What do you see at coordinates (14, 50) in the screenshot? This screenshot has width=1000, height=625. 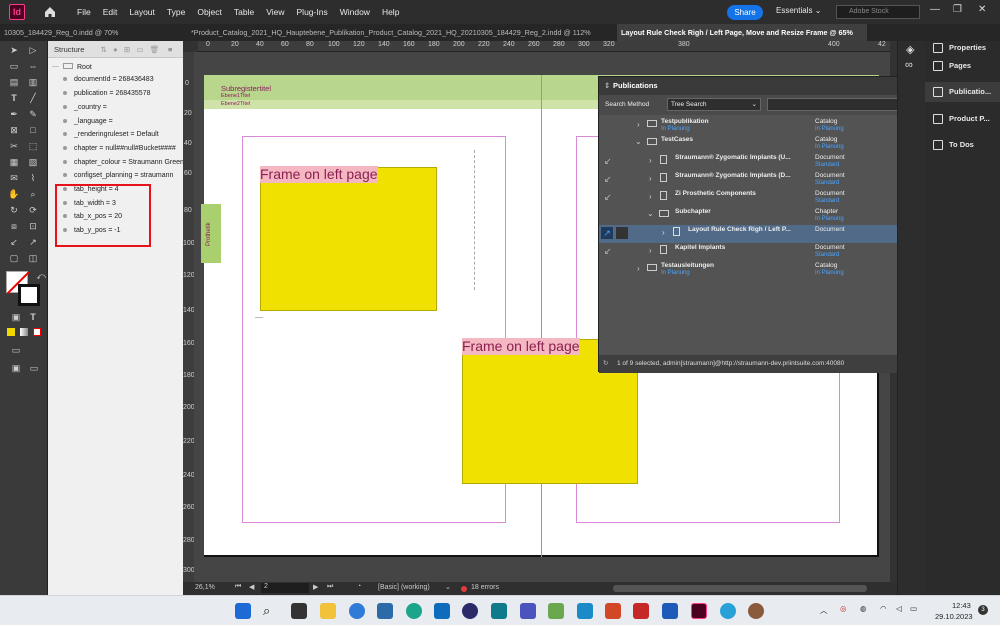 I see `selection-tool-icon: ➤` at bounding box center [14, 50].